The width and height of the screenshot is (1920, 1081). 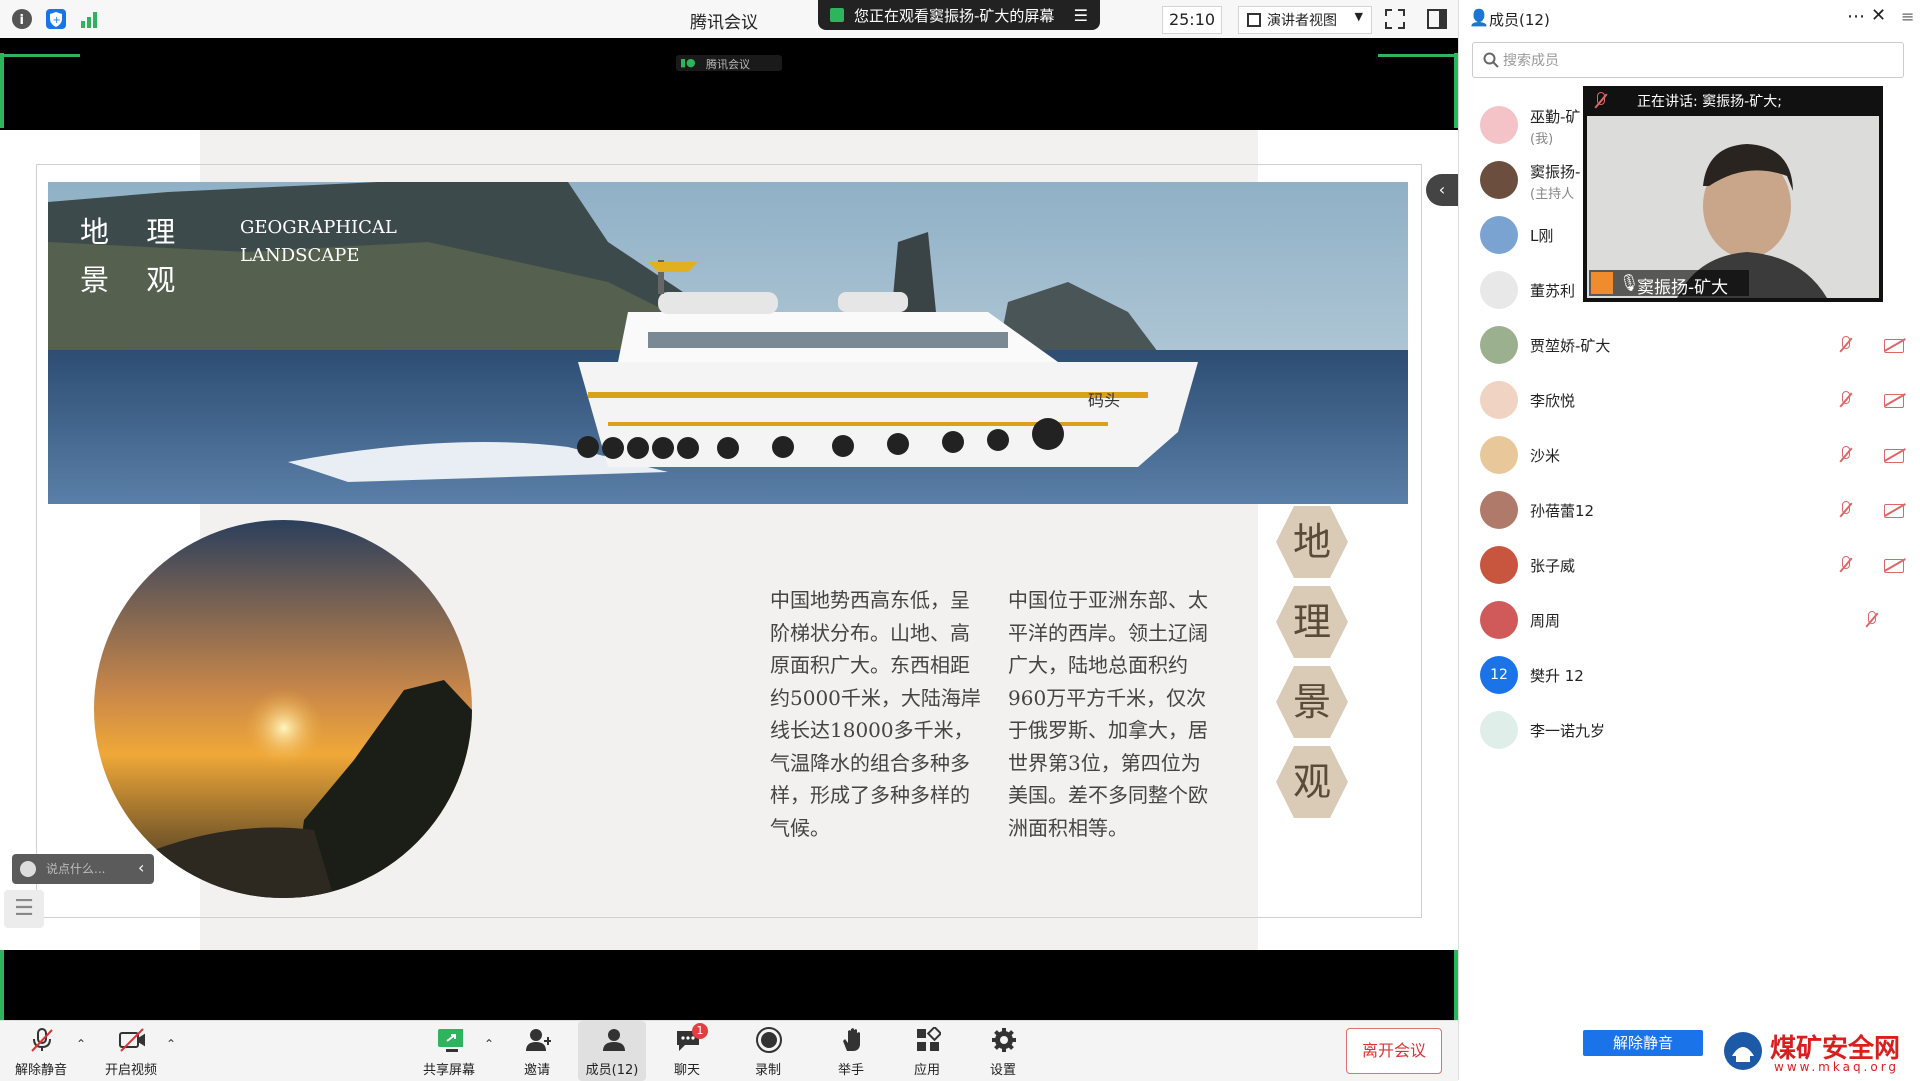 I want to click on apps-label: 应用, so click(x=926, y=1070).